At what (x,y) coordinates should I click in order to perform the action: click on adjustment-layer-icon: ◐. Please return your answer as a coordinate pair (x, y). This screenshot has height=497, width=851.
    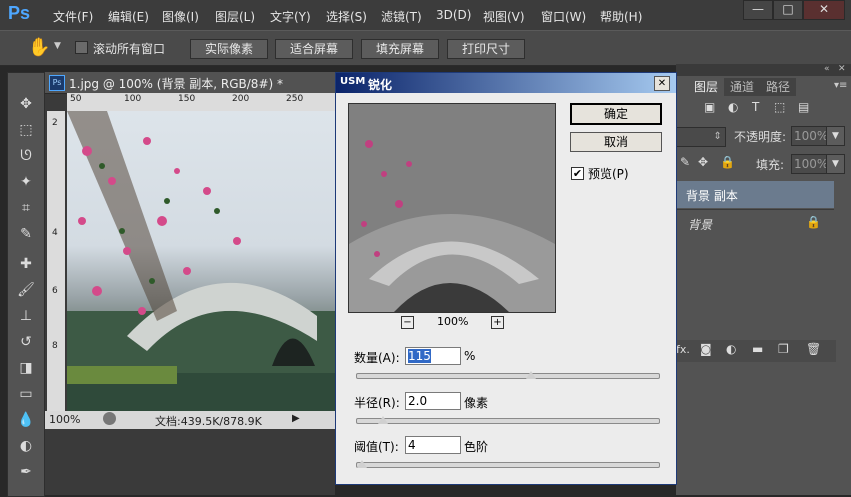
    Looking at the image, I should click on (731, 349).